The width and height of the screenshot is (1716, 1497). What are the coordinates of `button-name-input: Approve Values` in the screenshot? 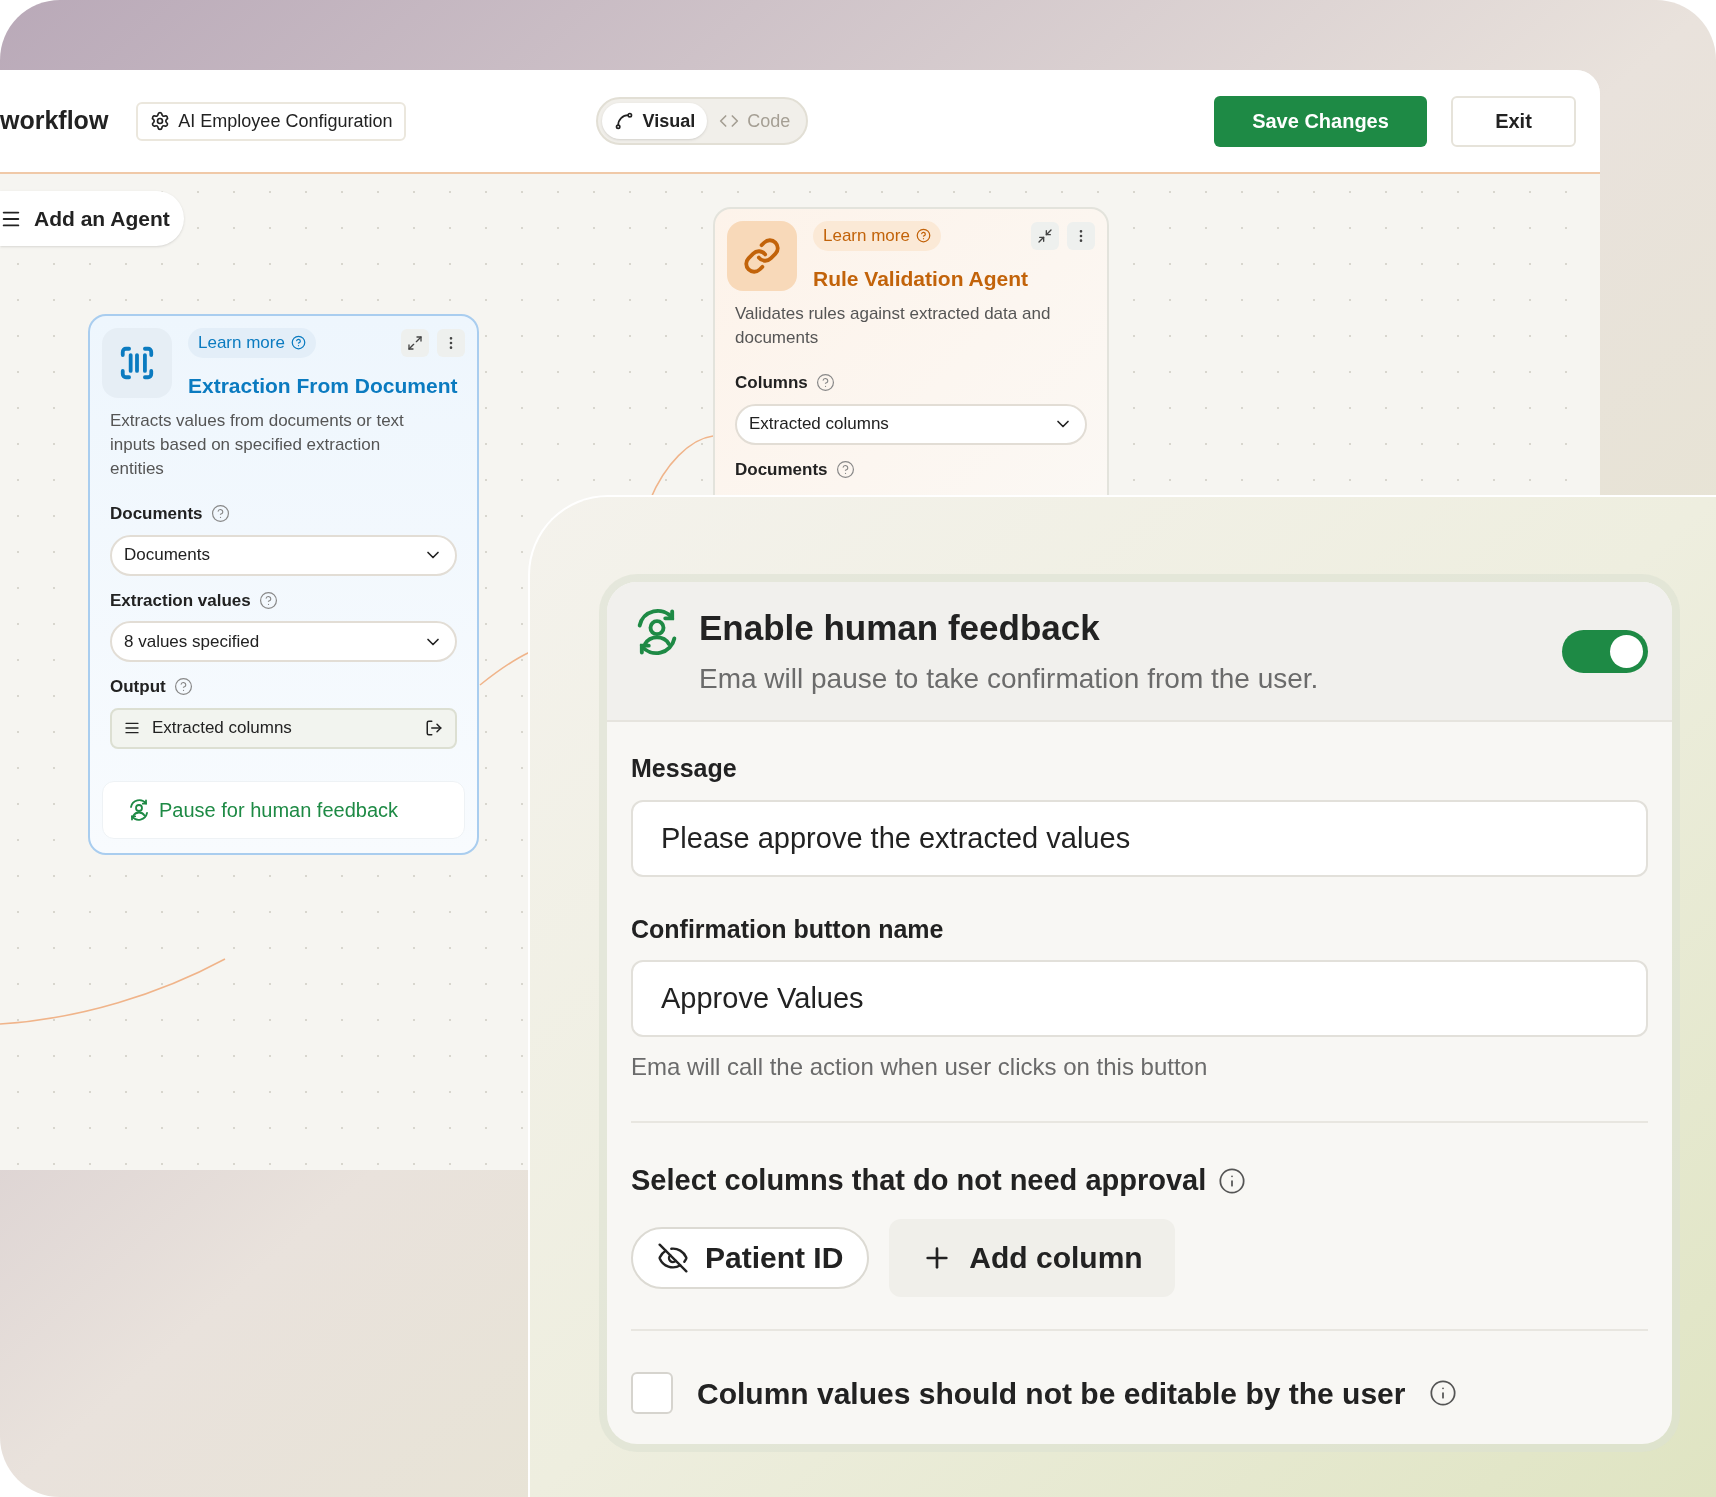 It's located at (1139, 998).